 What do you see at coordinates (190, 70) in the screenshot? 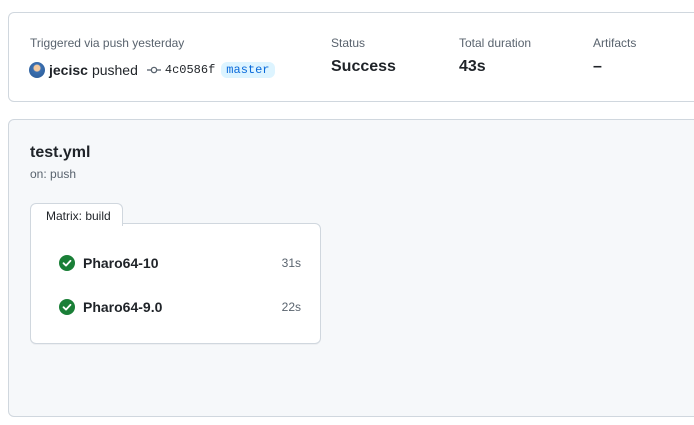
I see `commit-sha-link: 4c0586f` at bounding box center [190, 70].